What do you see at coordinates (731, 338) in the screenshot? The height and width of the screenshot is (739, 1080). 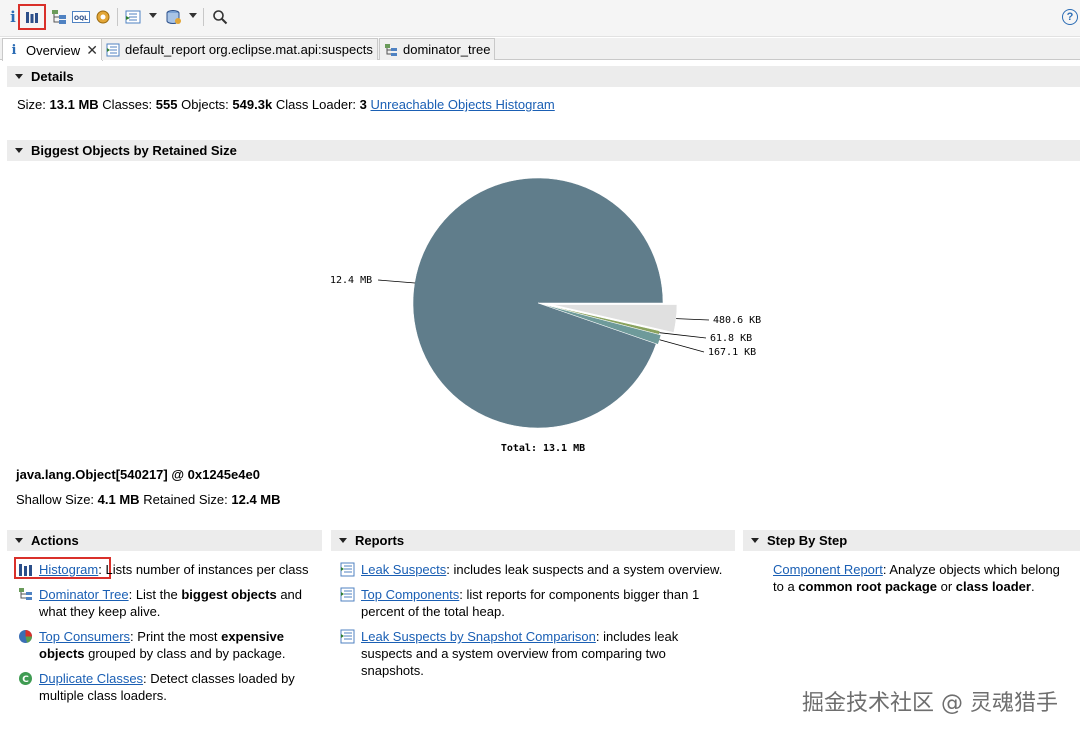 I see `pie-slice-label: 61.8 KB` at bounding box center [731, 338].